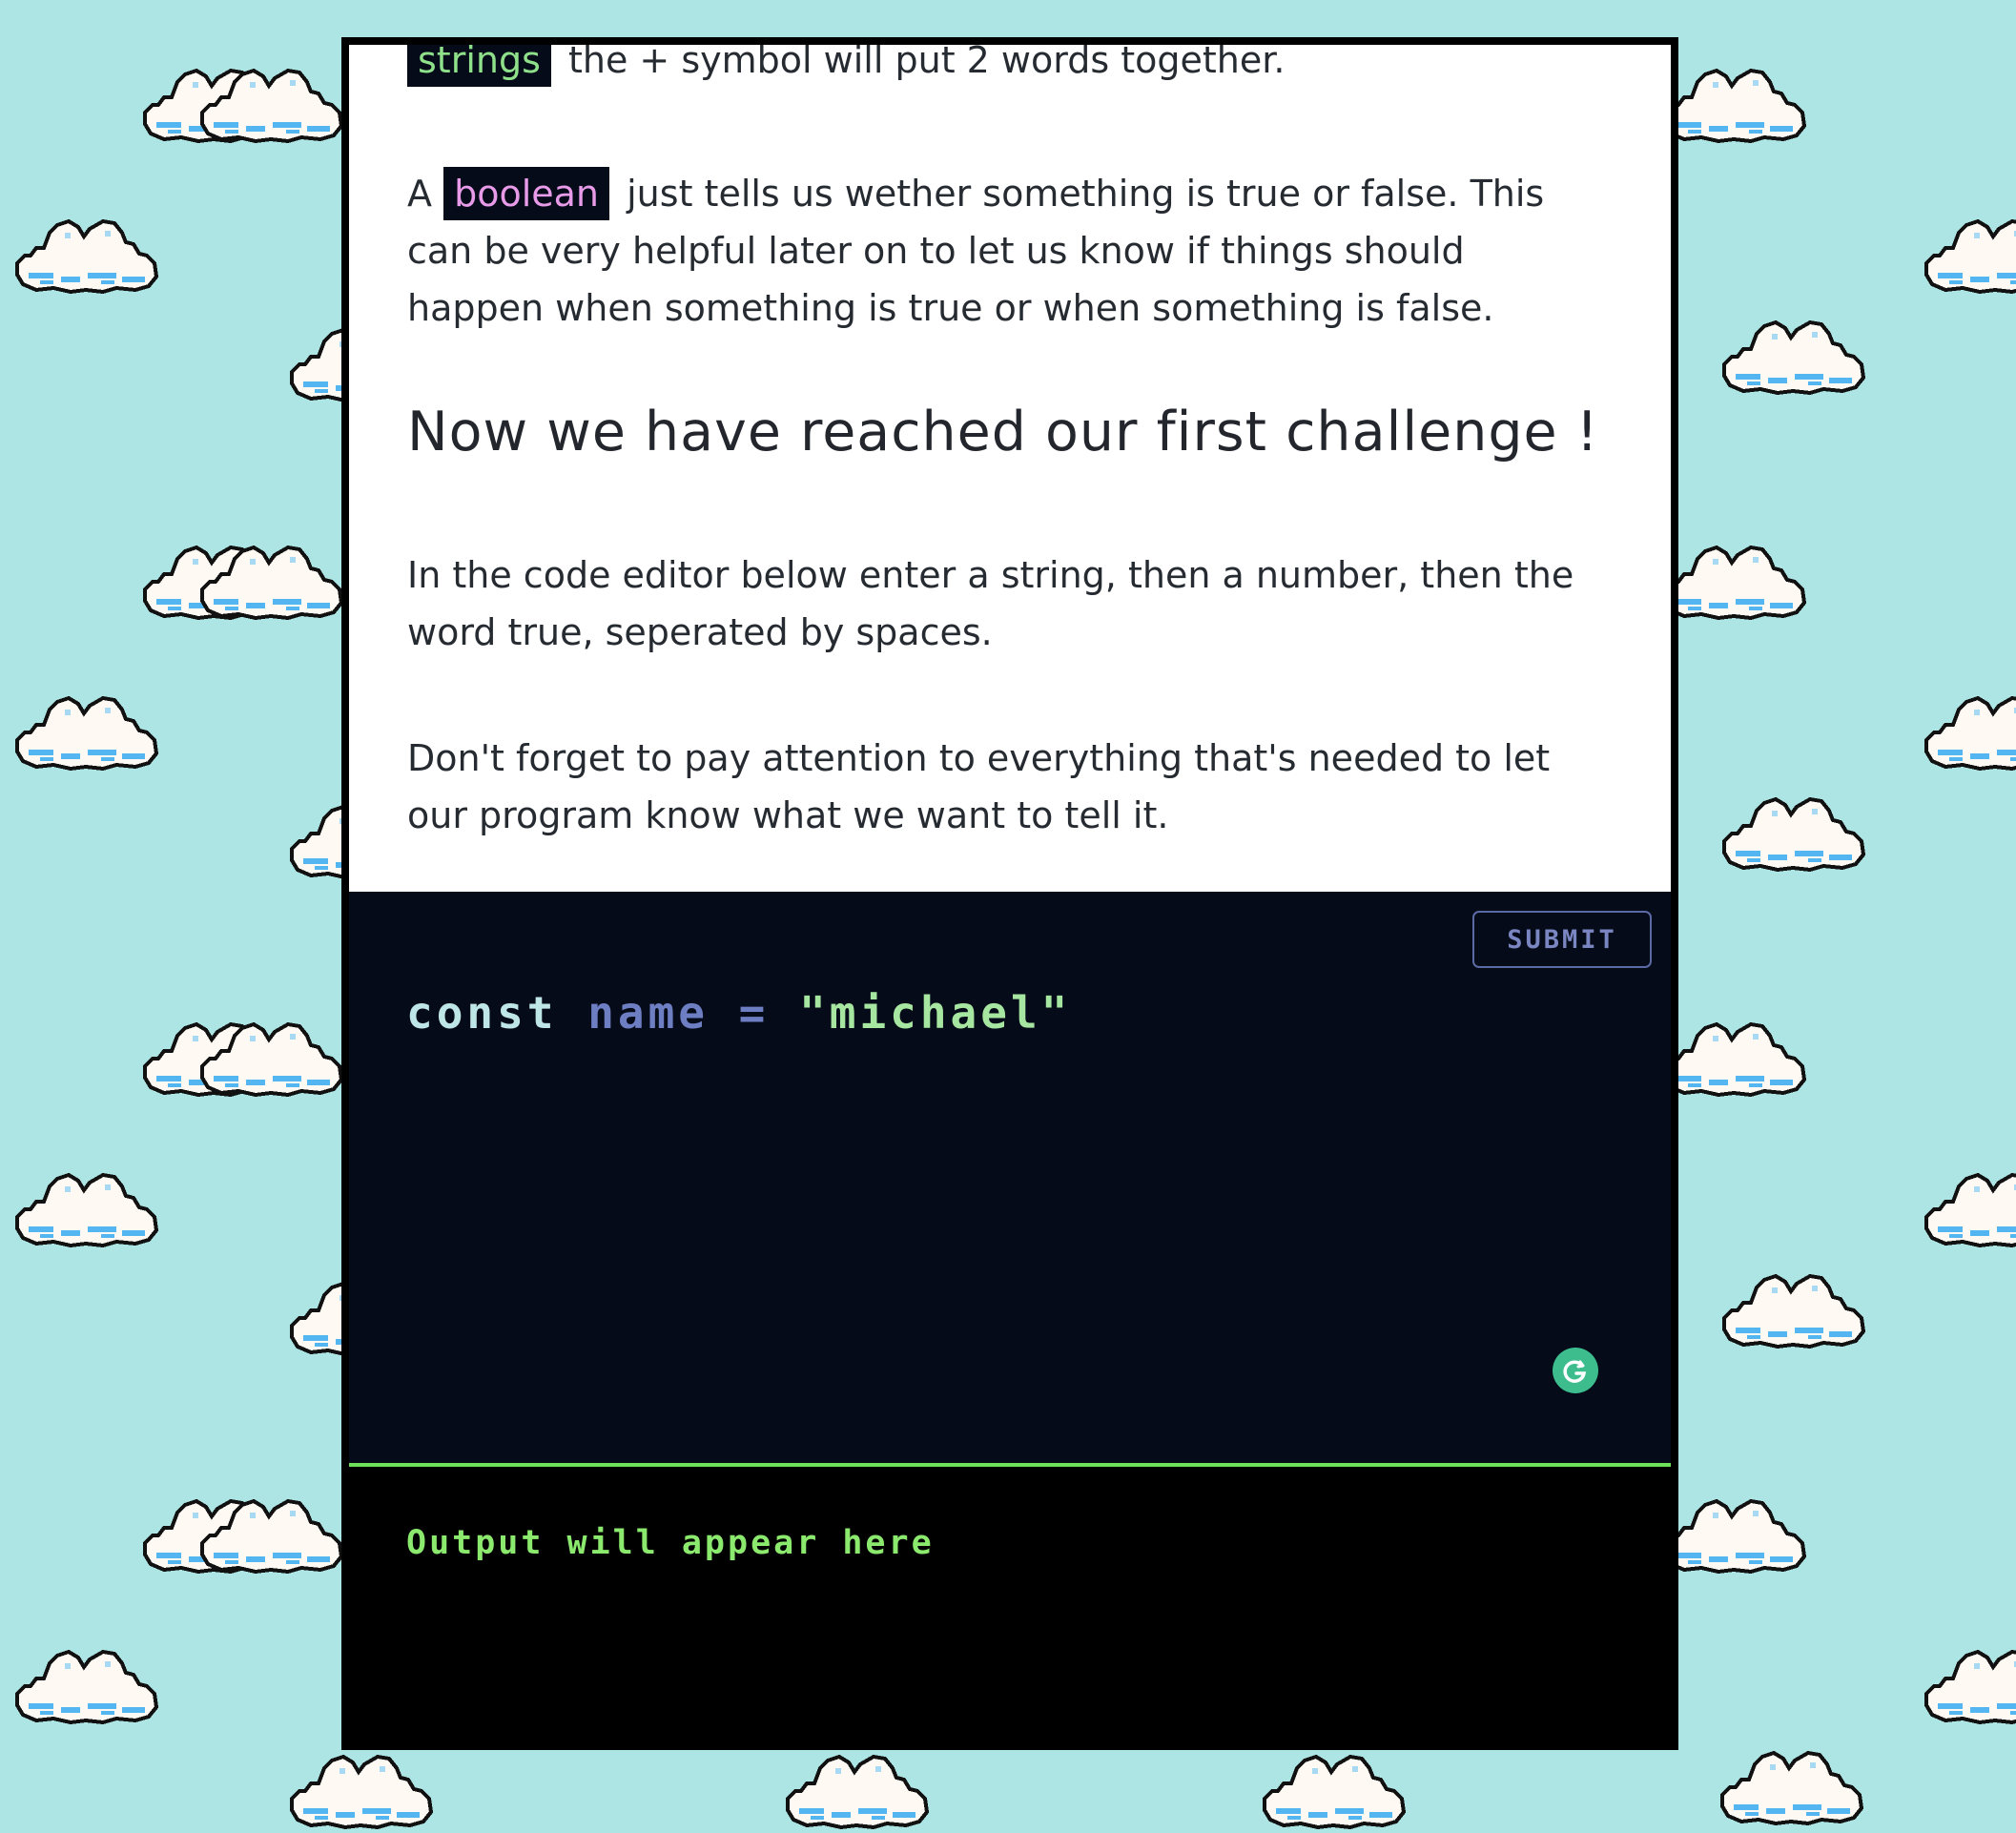 This screenshot has height=1833, width=2016. Describe the element at coordinates (648, 1013) in the screenshot. I see `code-identifier: name` at that location.